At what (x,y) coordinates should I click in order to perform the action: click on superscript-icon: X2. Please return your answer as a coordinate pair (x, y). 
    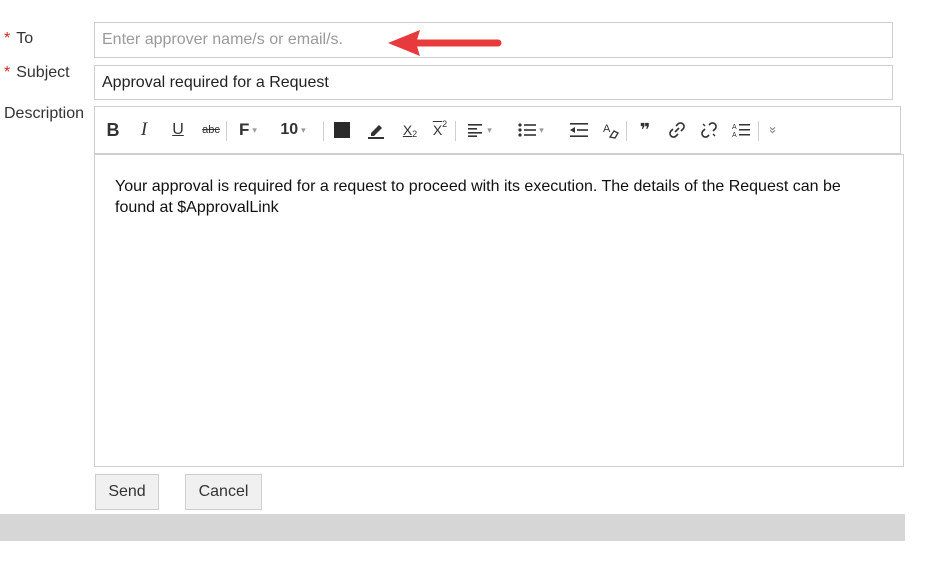
    Looking at the image, I should click on (440, 130).